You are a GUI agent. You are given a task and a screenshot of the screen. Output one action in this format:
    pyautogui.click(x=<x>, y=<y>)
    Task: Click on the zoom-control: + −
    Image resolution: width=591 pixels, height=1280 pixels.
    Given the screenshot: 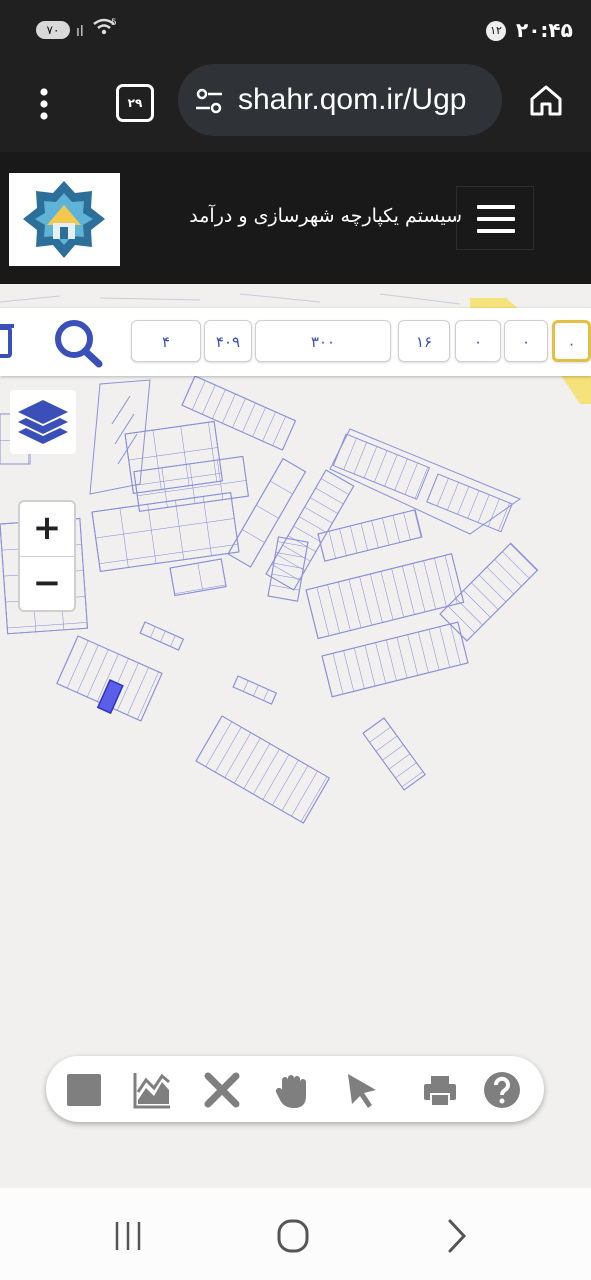 What is the action you would take?
    pyautogui.click(x=47, y=556)
    